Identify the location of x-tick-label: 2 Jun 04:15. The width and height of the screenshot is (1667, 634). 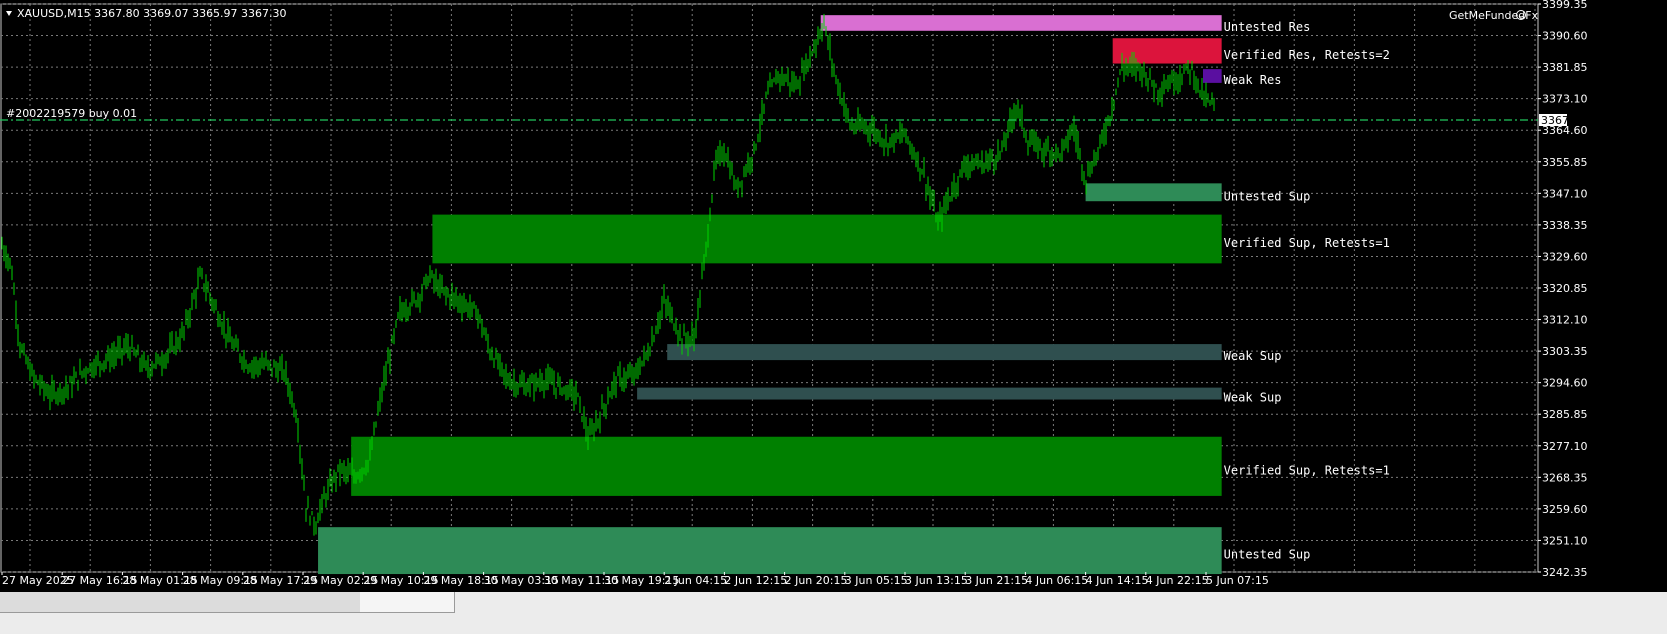
(695, 580).